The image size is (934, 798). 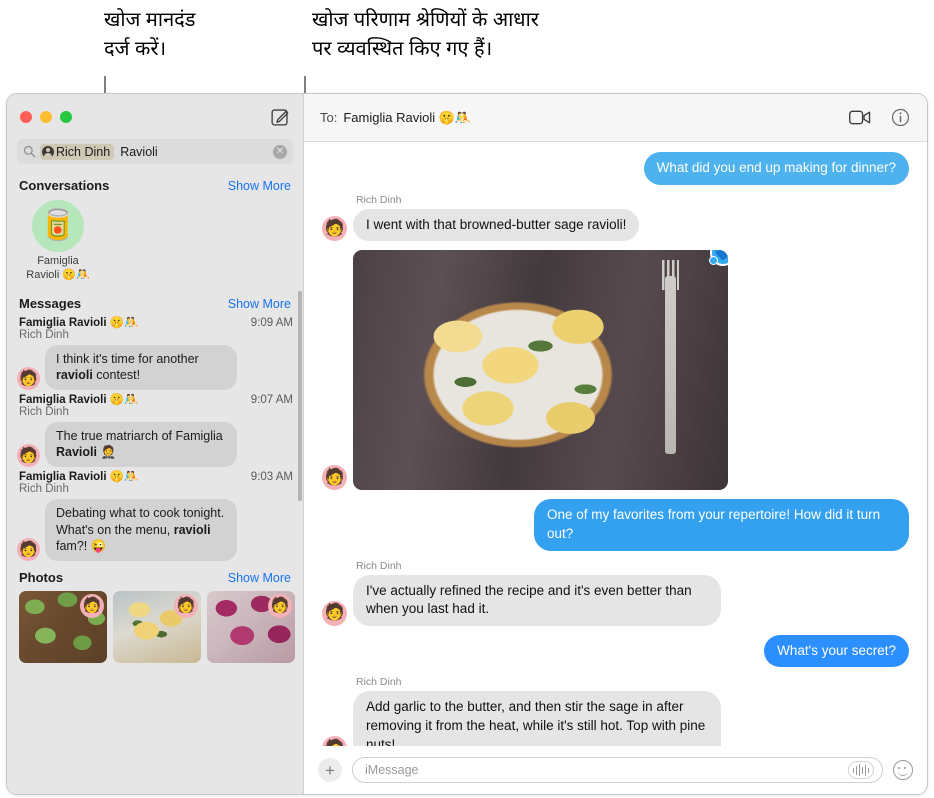 What do you see at coordinates (271, 399) in the screenshot?
I see `message-result-time: 9:07 AM` at bounding box center [271, 399].